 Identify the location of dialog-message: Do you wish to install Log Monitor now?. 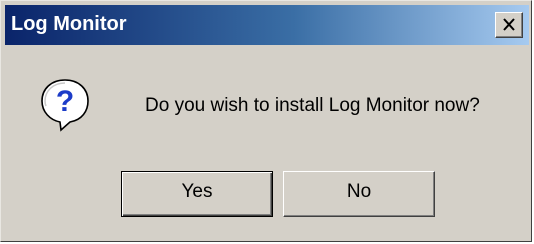
(312, 105).